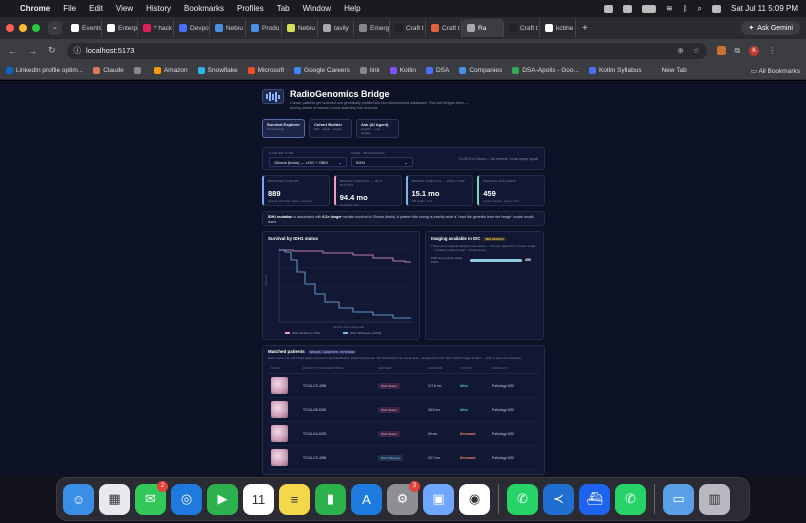 The image size is (806, 523). What do you see at coordinates (23, 28) in the screenshot?
I see `minimize-window-button` at bounding box center [23, 28].